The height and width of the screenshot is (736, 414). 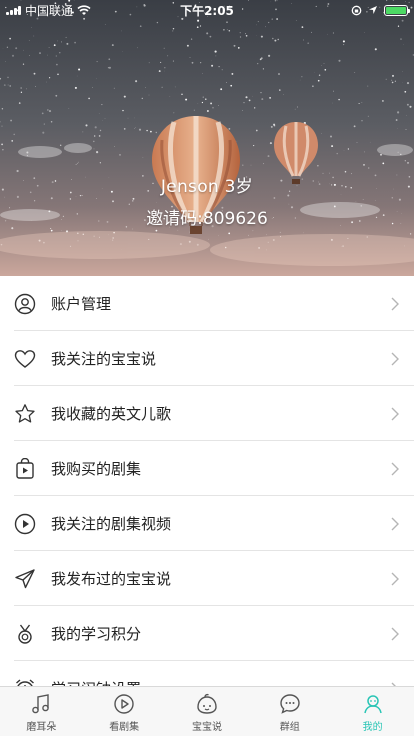 What do you see at coordinates (25, 682) in the screenshot?
I see `alarm-clock-icon` at bounding box center [25, 682].